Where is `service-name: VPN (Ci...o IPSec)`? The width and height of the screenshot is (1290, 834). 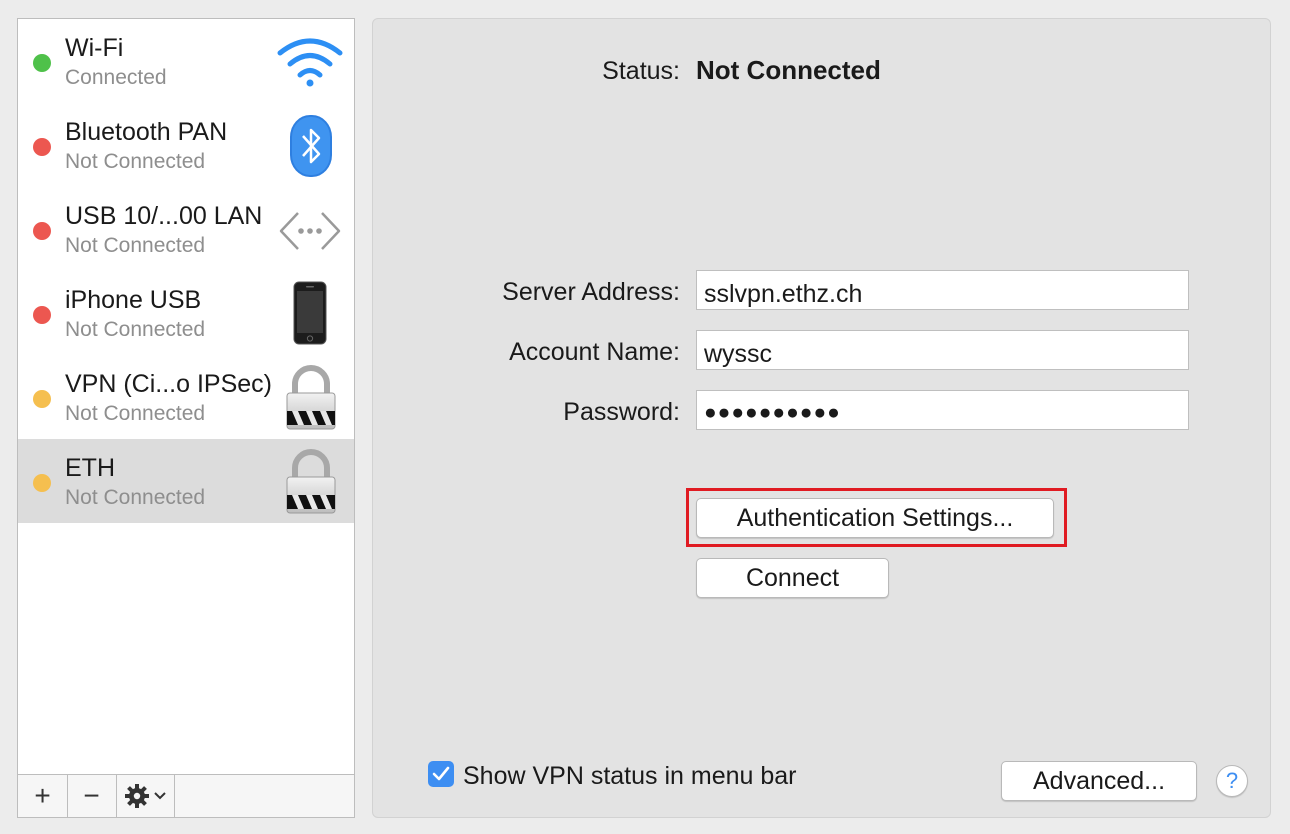 service-name: VPN (Ci...o IPSec) is located at coordinates (168, 384).